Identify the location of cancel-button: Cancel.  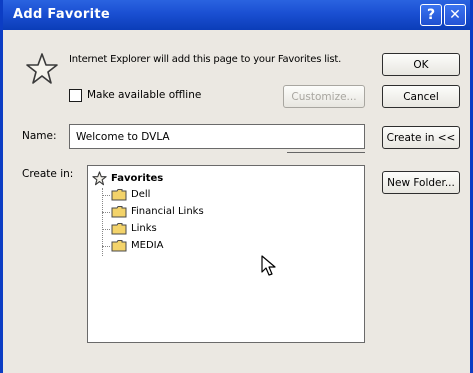
(421, 96).